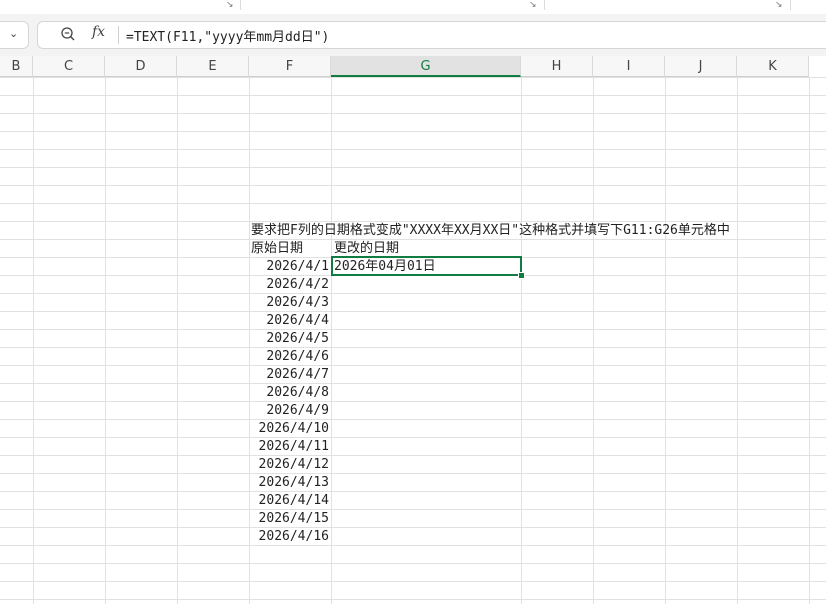  Describe the element at coordinates (289, 375) in the screenshot. I see `date-cell: 2026/4/7` at that location.